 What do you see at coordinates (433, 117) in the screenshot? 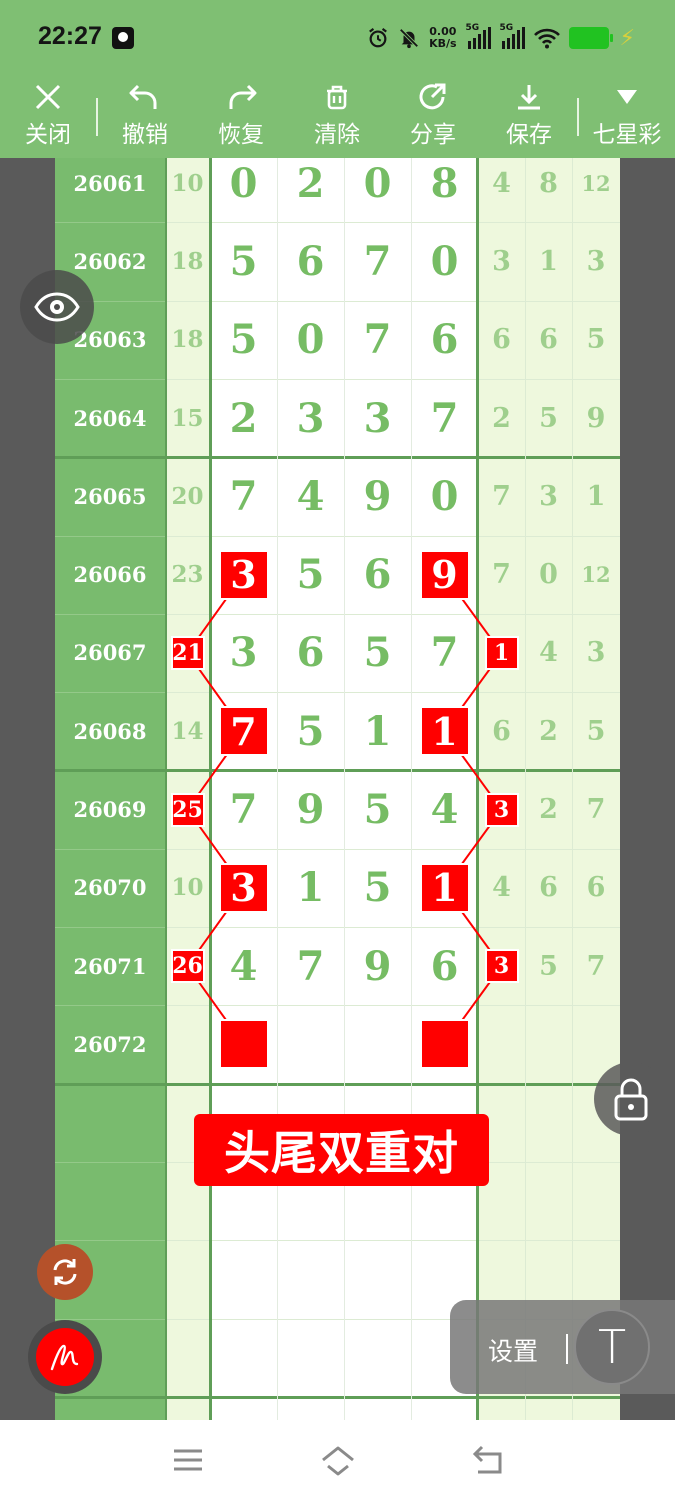
I see `share-button: 分享` at bounding box center [433, 117].